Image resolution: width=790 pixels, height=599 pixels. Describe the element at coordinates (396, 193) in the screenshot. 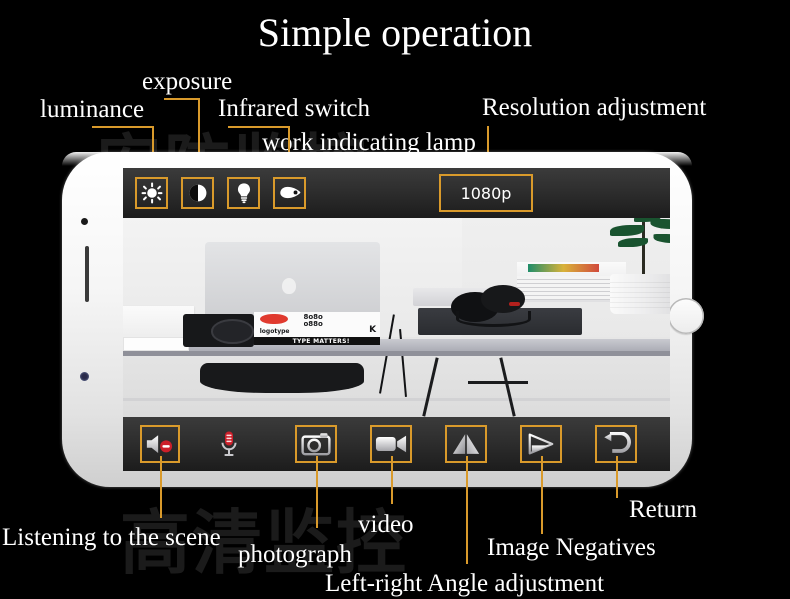

I see `top-toolbar: 1080p` at that location.